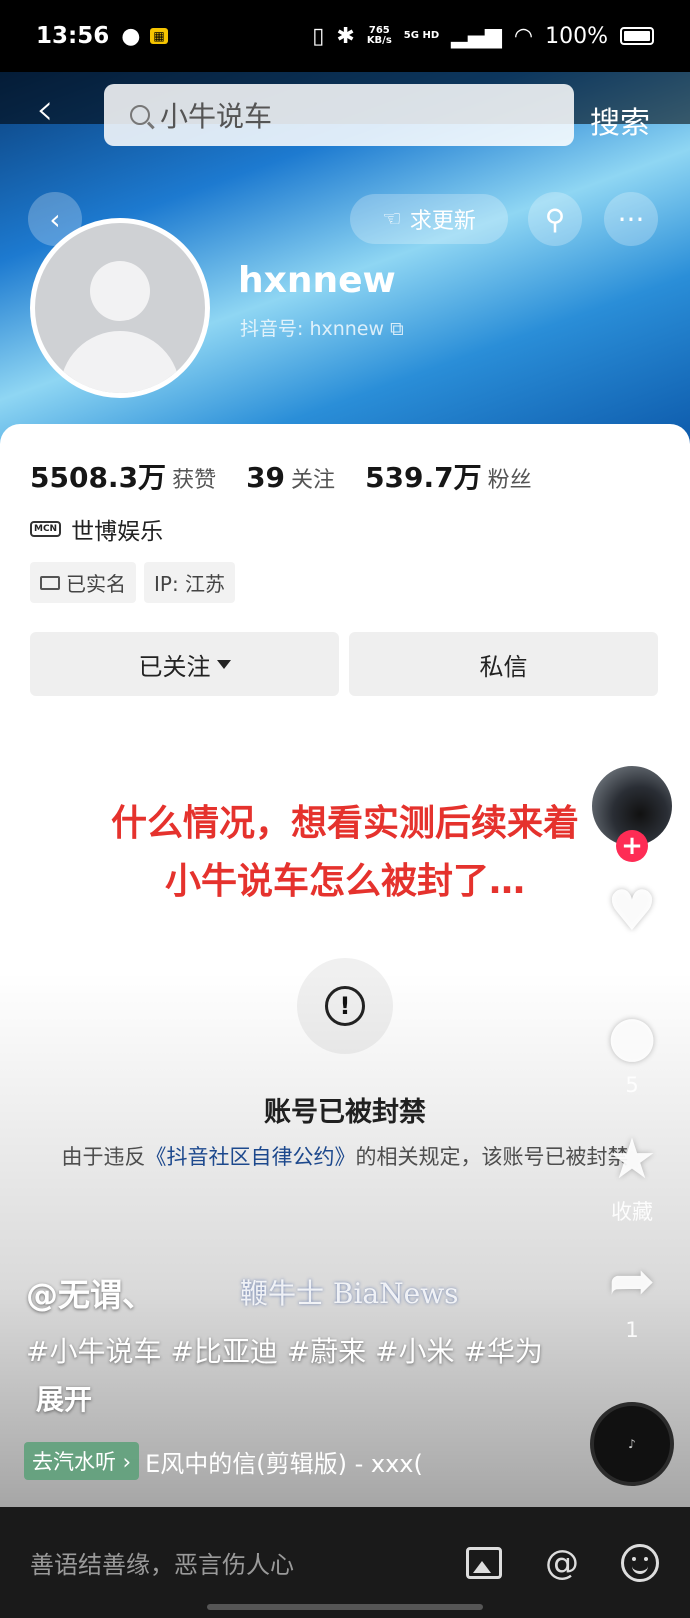  Describe the element at coordinates (73, 36) in the screenshot. I see `status-time: 13:56` at that location.